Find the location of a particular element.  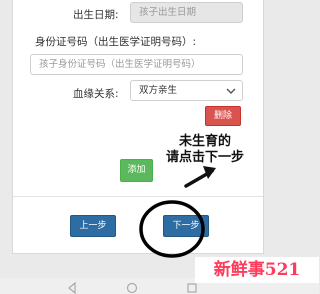

watermark-logo: 新鲜事521 is located at coordinates (257, 270).